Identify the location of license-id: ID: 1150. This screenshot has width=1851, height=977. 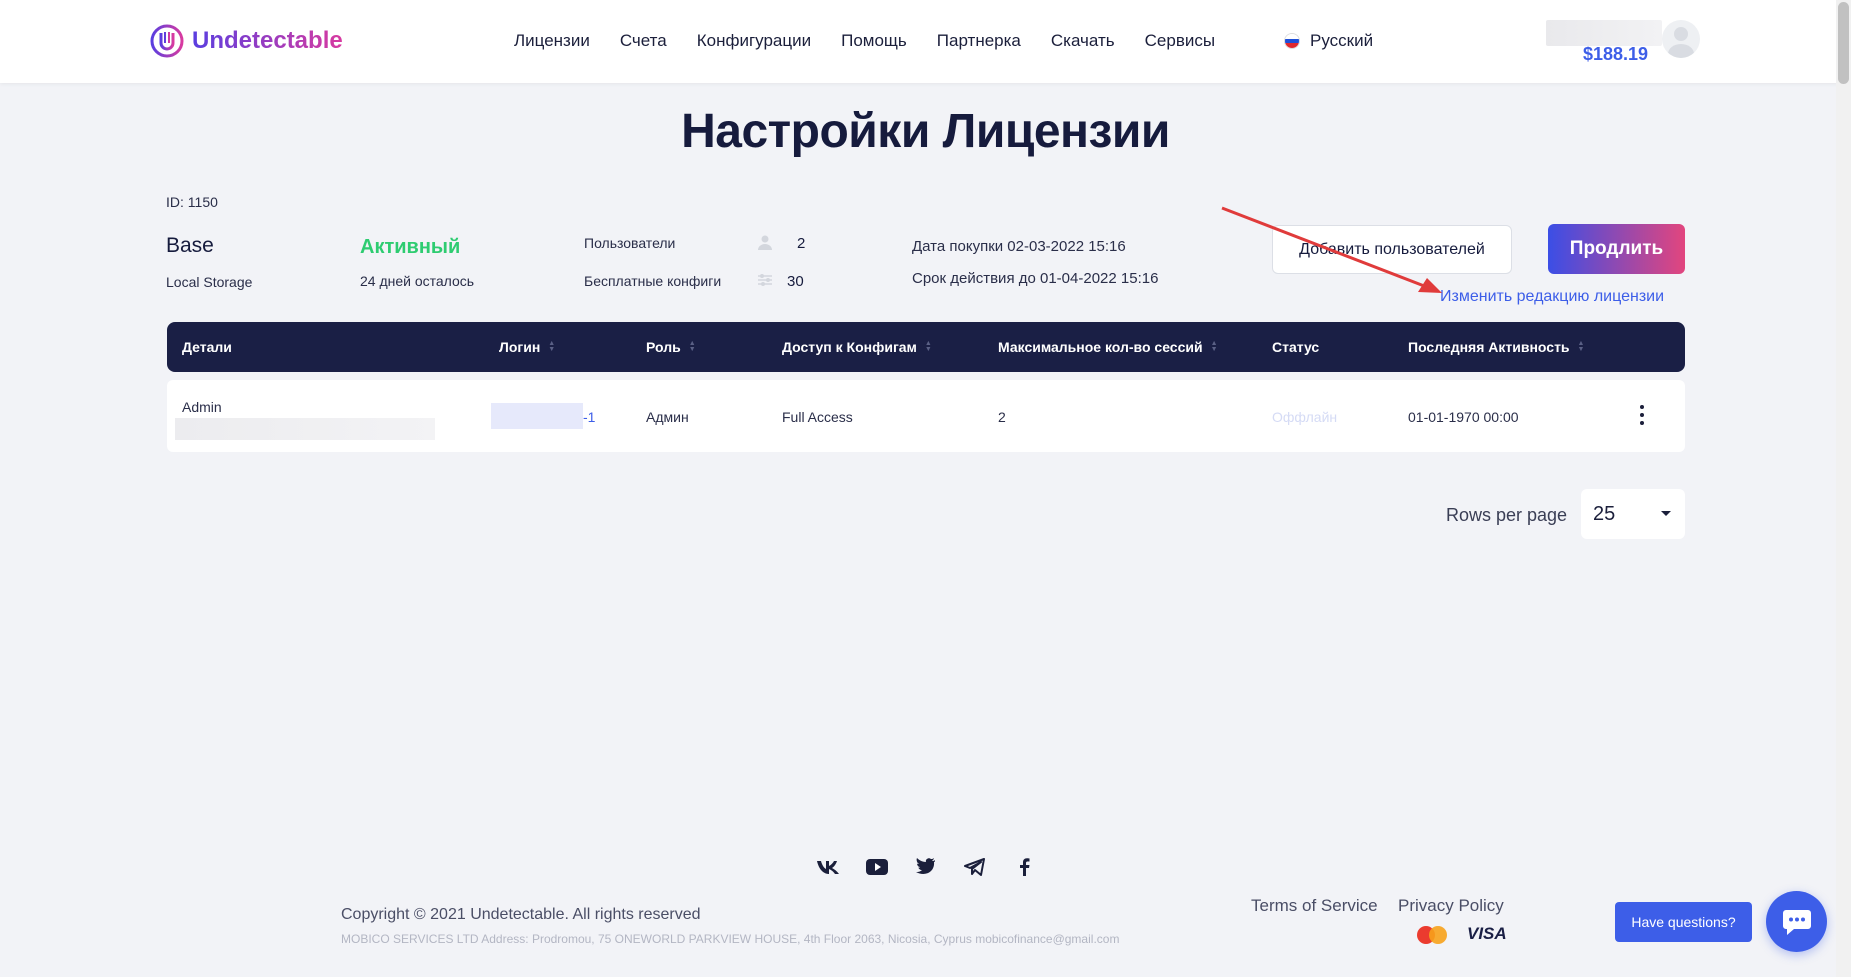
(192, 202).